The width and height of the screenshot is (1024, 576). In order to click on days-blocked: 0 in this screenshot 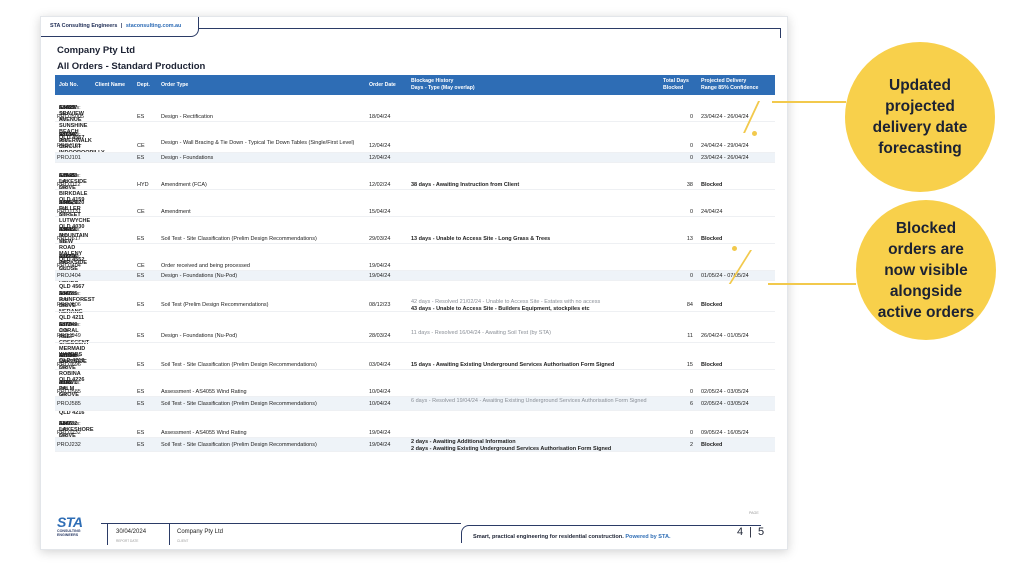, I will do `click(691, 117)`.